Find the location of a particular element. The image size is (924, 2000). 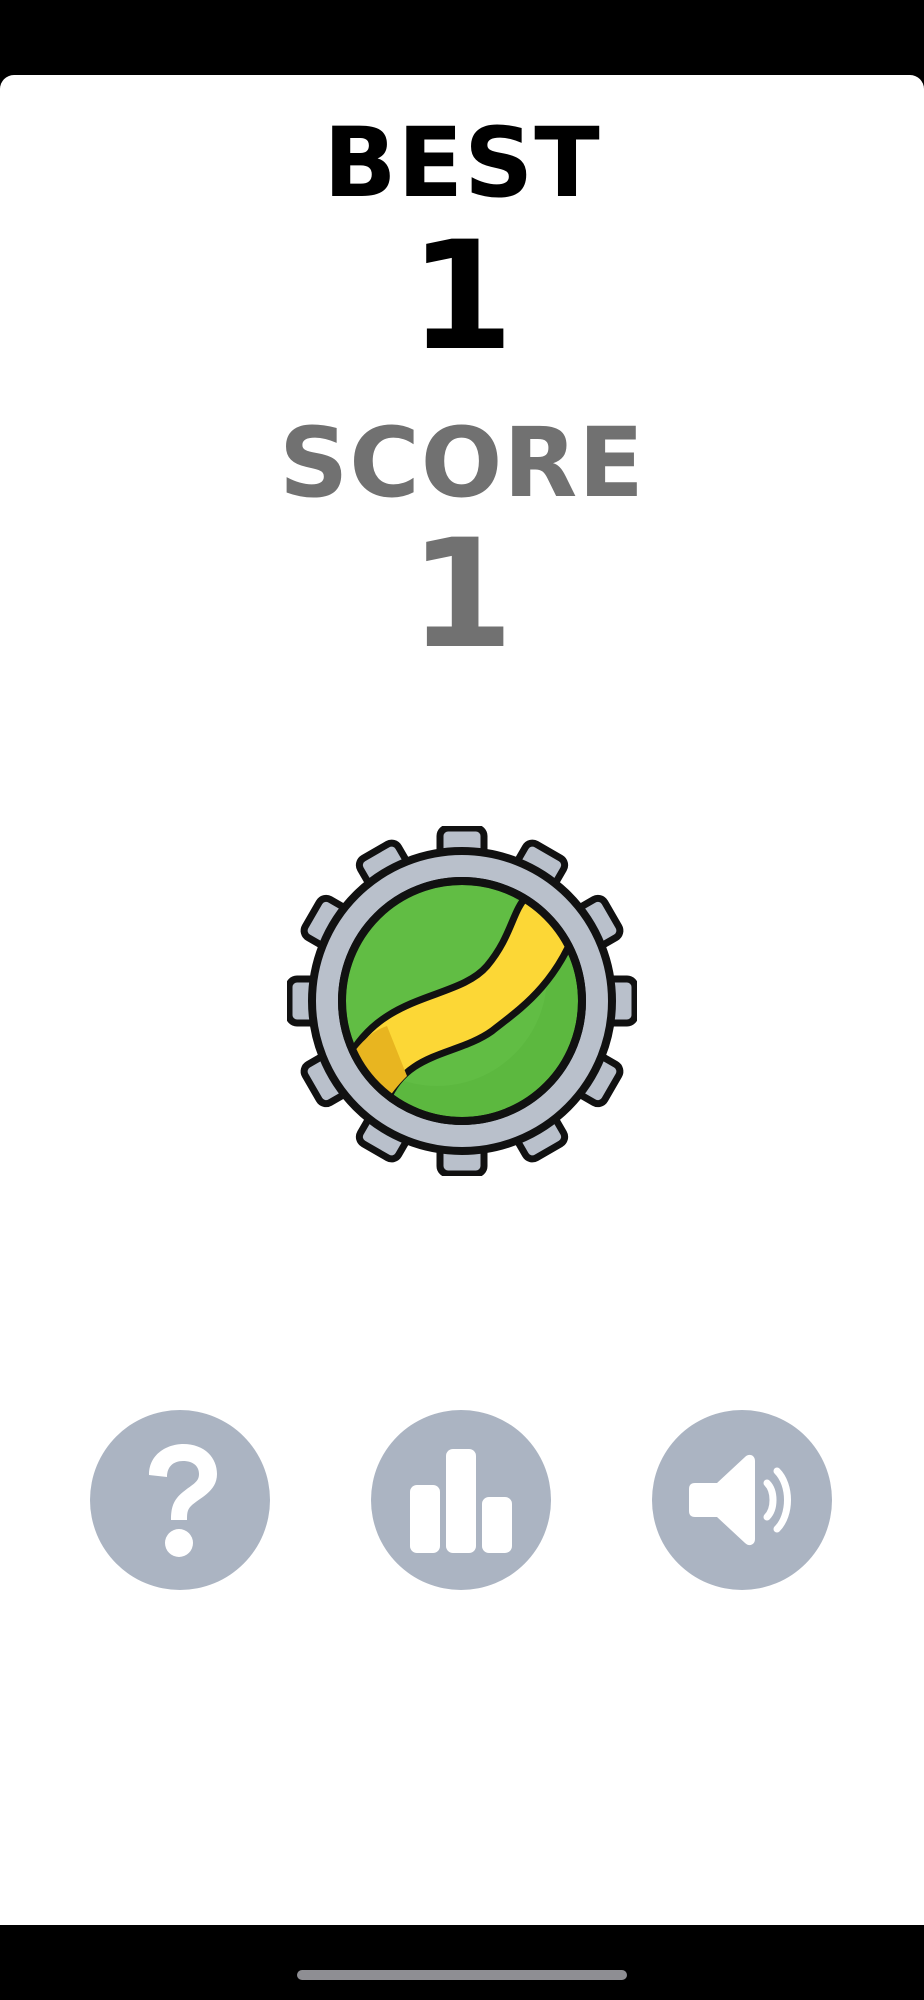

best-label: BEST is located at coordinates (462, 163).